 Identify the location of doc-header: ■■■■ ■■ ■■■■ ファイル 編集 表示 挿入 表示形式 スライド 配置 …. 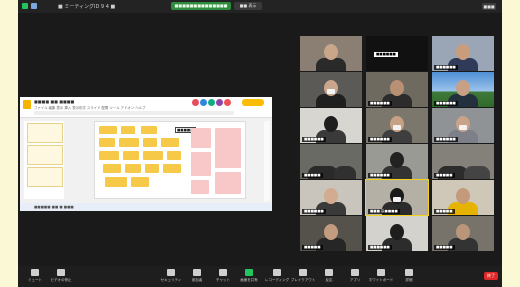
(146, 107).